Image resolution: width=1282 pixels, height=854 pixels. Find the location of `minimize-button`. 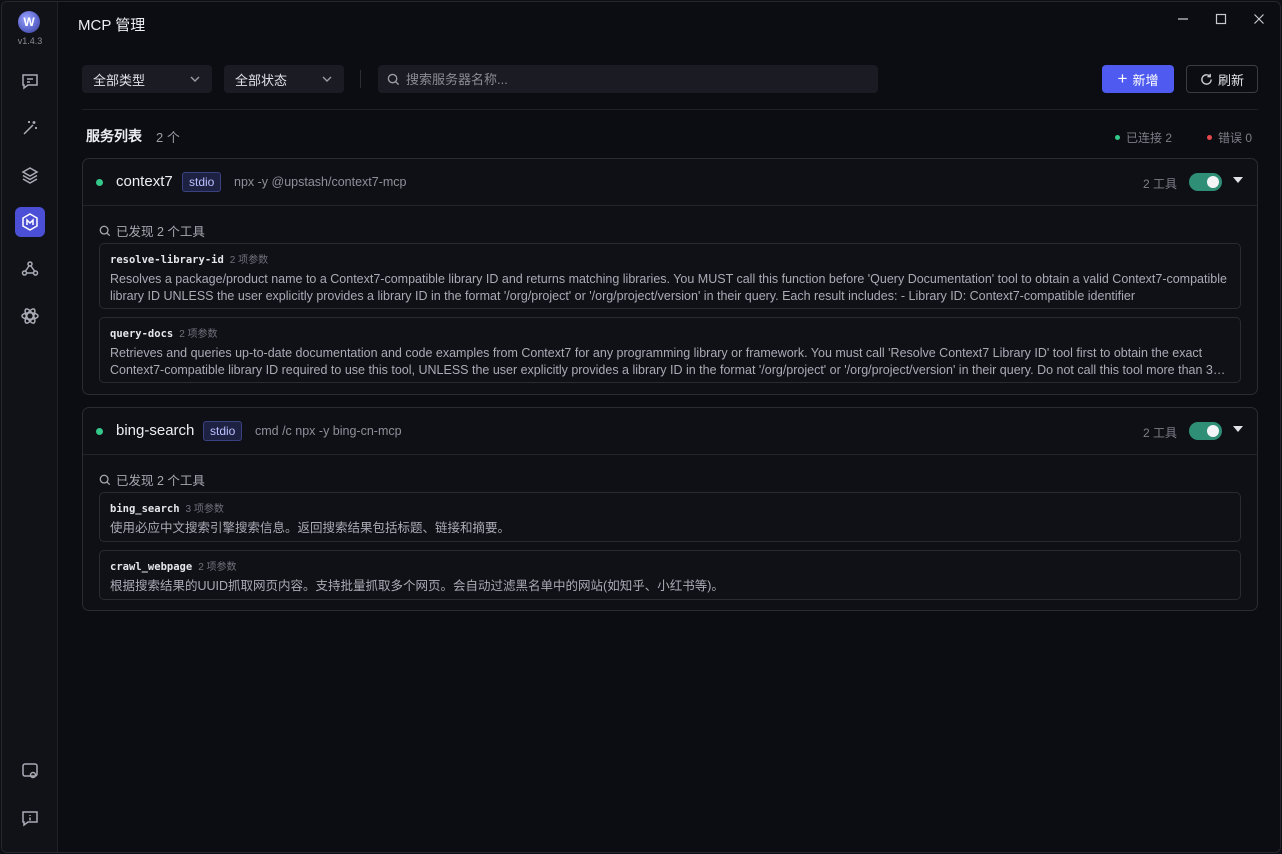

minimize-button is located at coordinates (1183, 19).